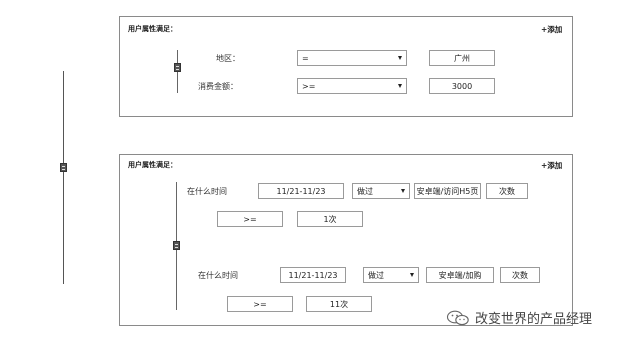 The height and width of the screenshot is (346, 640). I want to click on watermark: 改变世界的产品经理, so click(519, 317).